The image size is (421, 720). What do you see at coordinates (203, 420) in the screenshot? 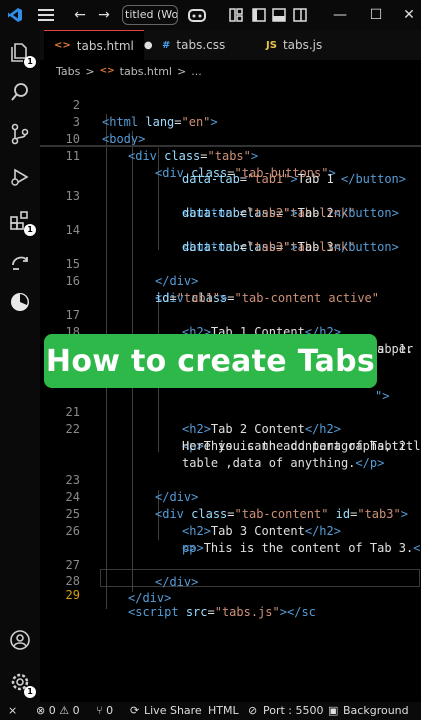
I see `code-line: 21 <h2>Tab 2 Content</h2>` at bounding box center [203, 420].